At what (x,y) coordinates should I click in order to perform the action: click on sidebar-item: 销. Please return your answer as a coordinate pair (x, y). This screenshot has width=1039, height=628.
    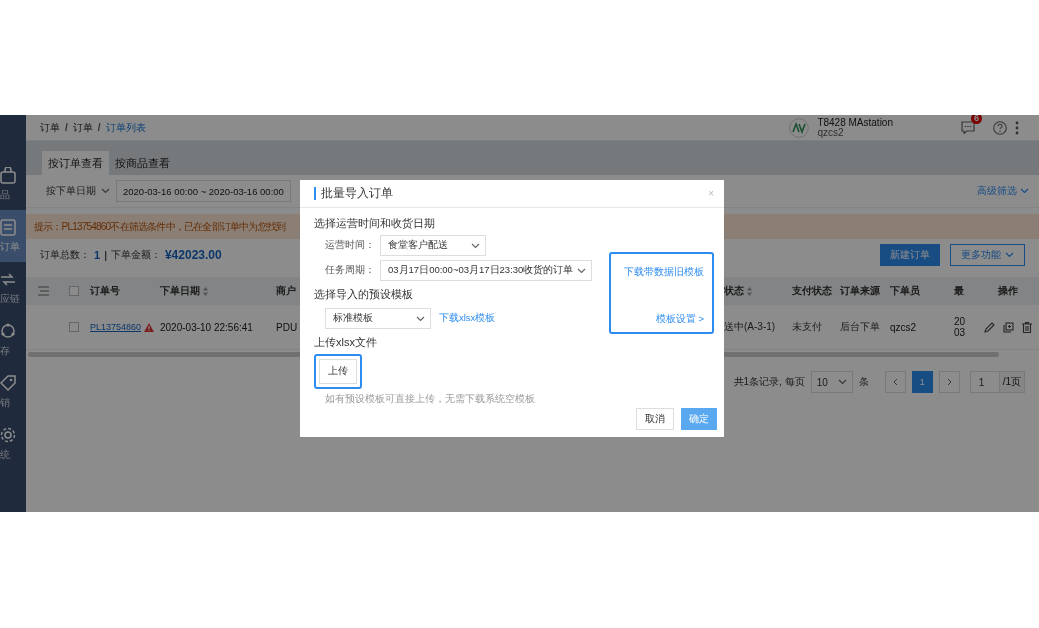
    Looking at the image, I should click on (13, 392).